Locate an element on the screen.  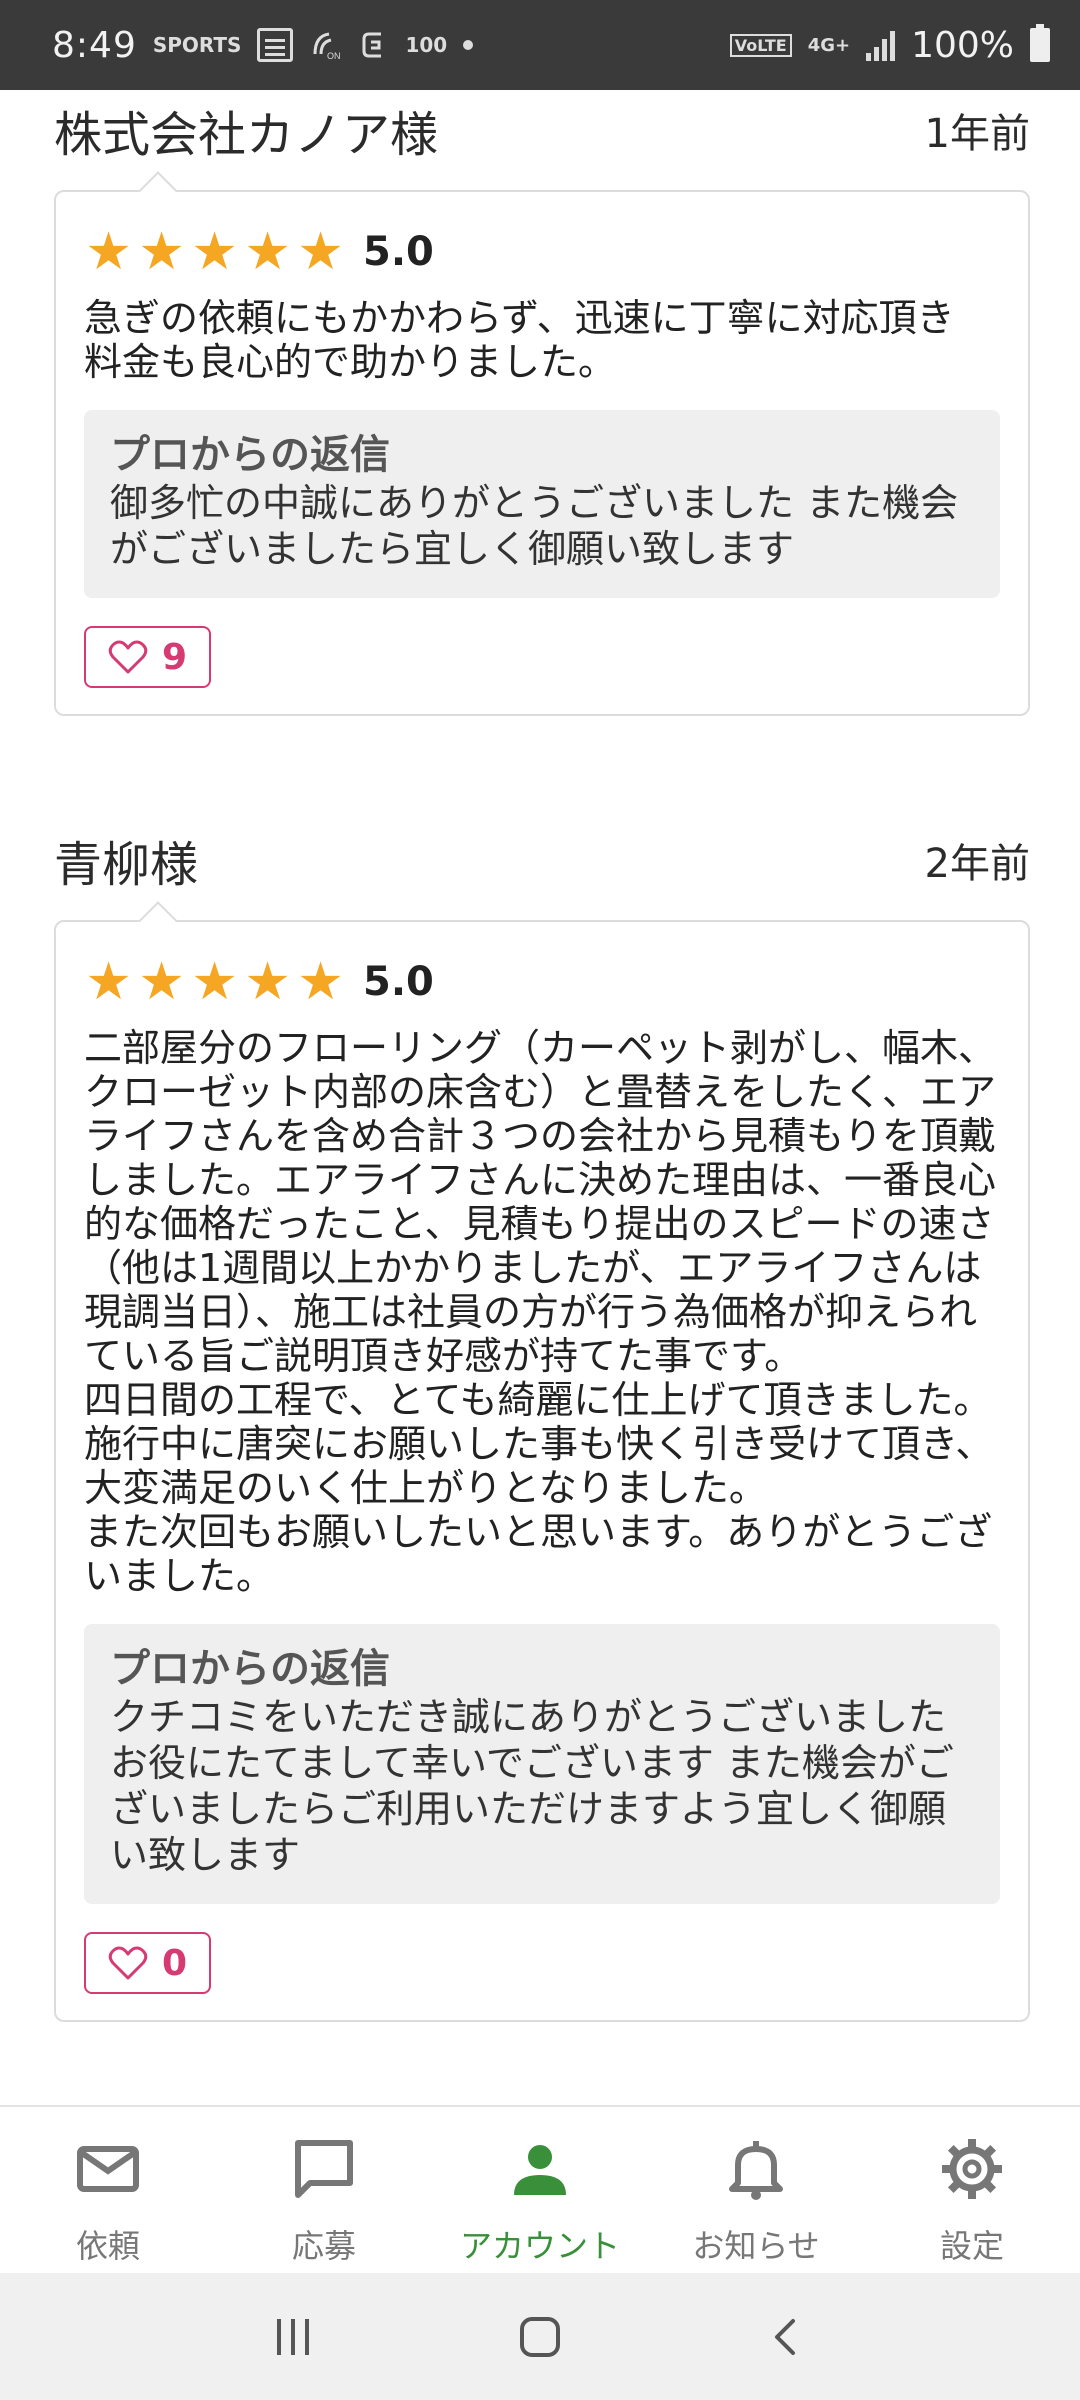
mail-icon is located at coordinates (108, 2169).